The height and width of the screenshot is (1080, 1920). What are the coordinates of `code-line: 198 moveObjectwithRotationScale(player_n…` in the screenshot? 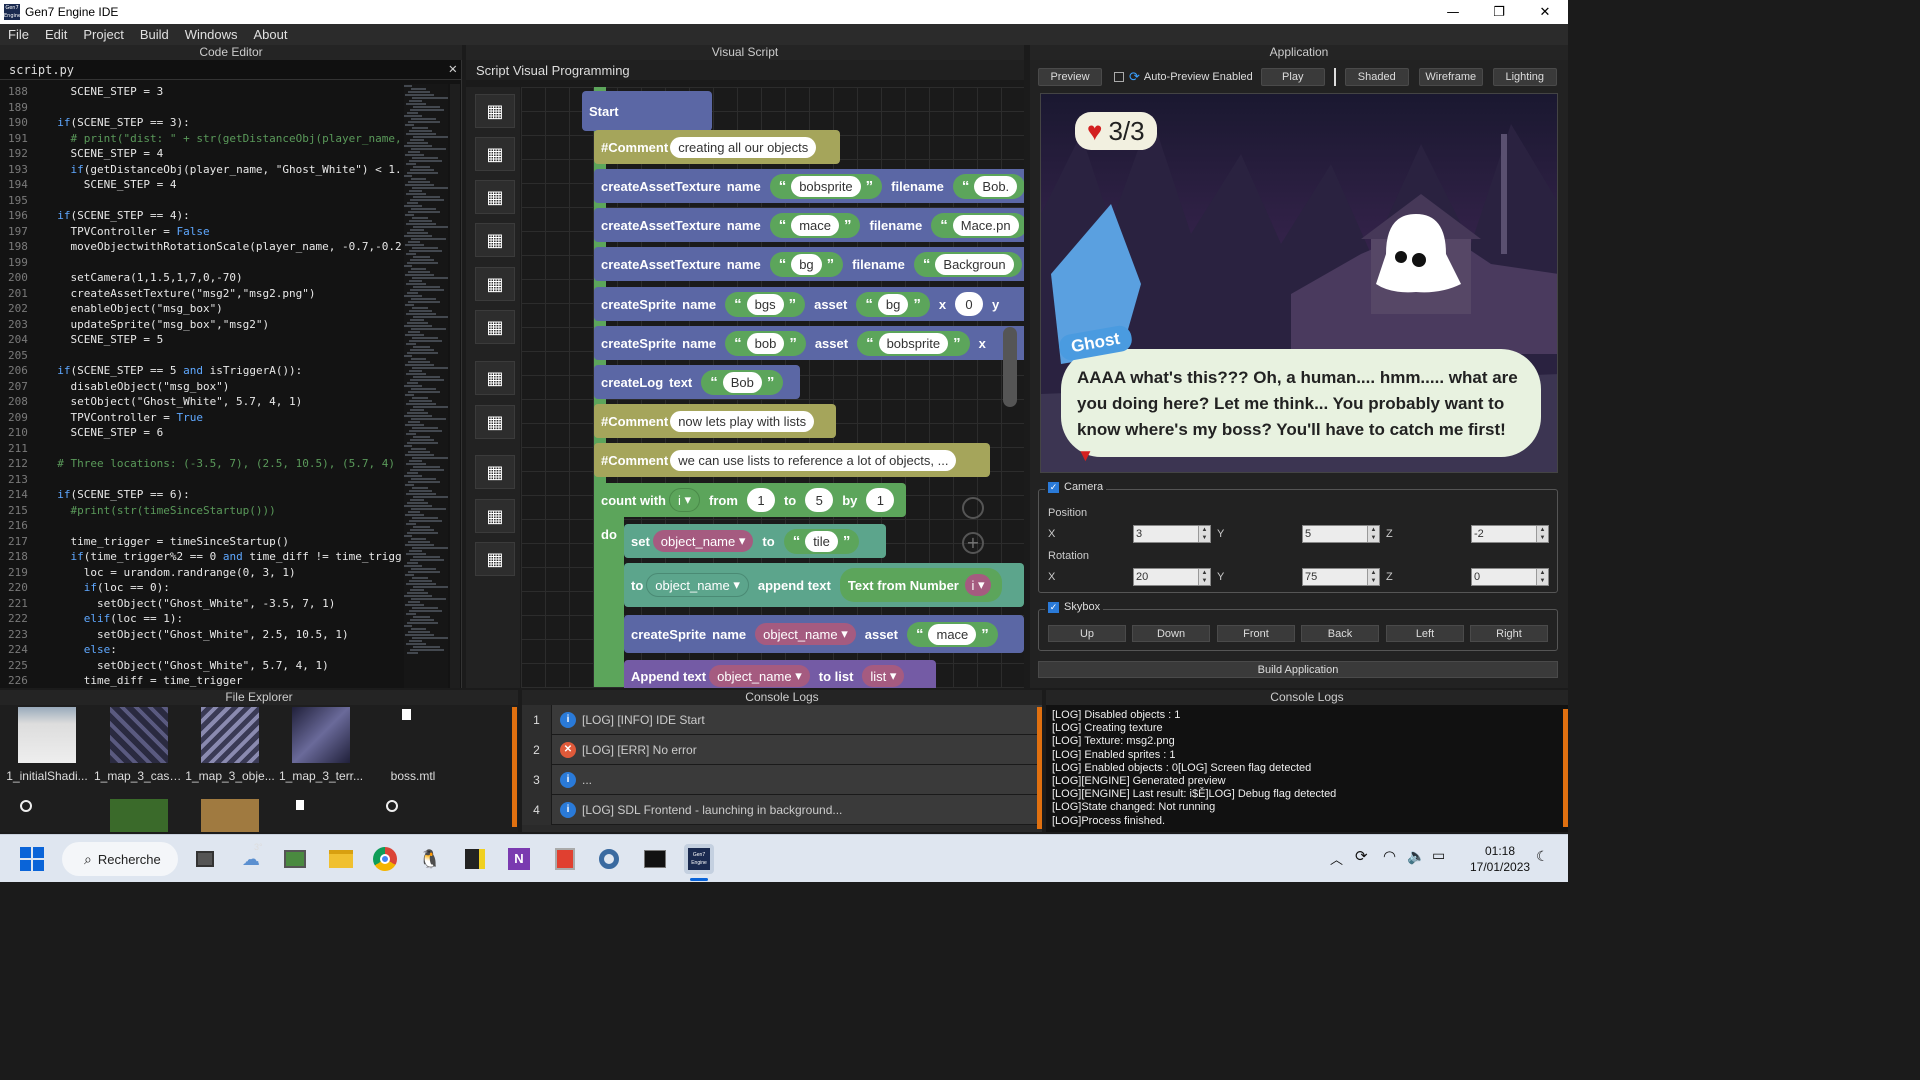 It's located at (201, 247).